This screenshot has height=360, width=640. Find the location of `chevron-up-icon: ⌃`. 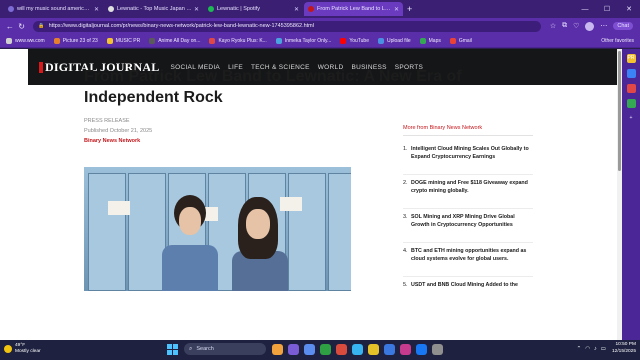

chevron-up-icon: ⌃ is located at coordinates (579, 349).